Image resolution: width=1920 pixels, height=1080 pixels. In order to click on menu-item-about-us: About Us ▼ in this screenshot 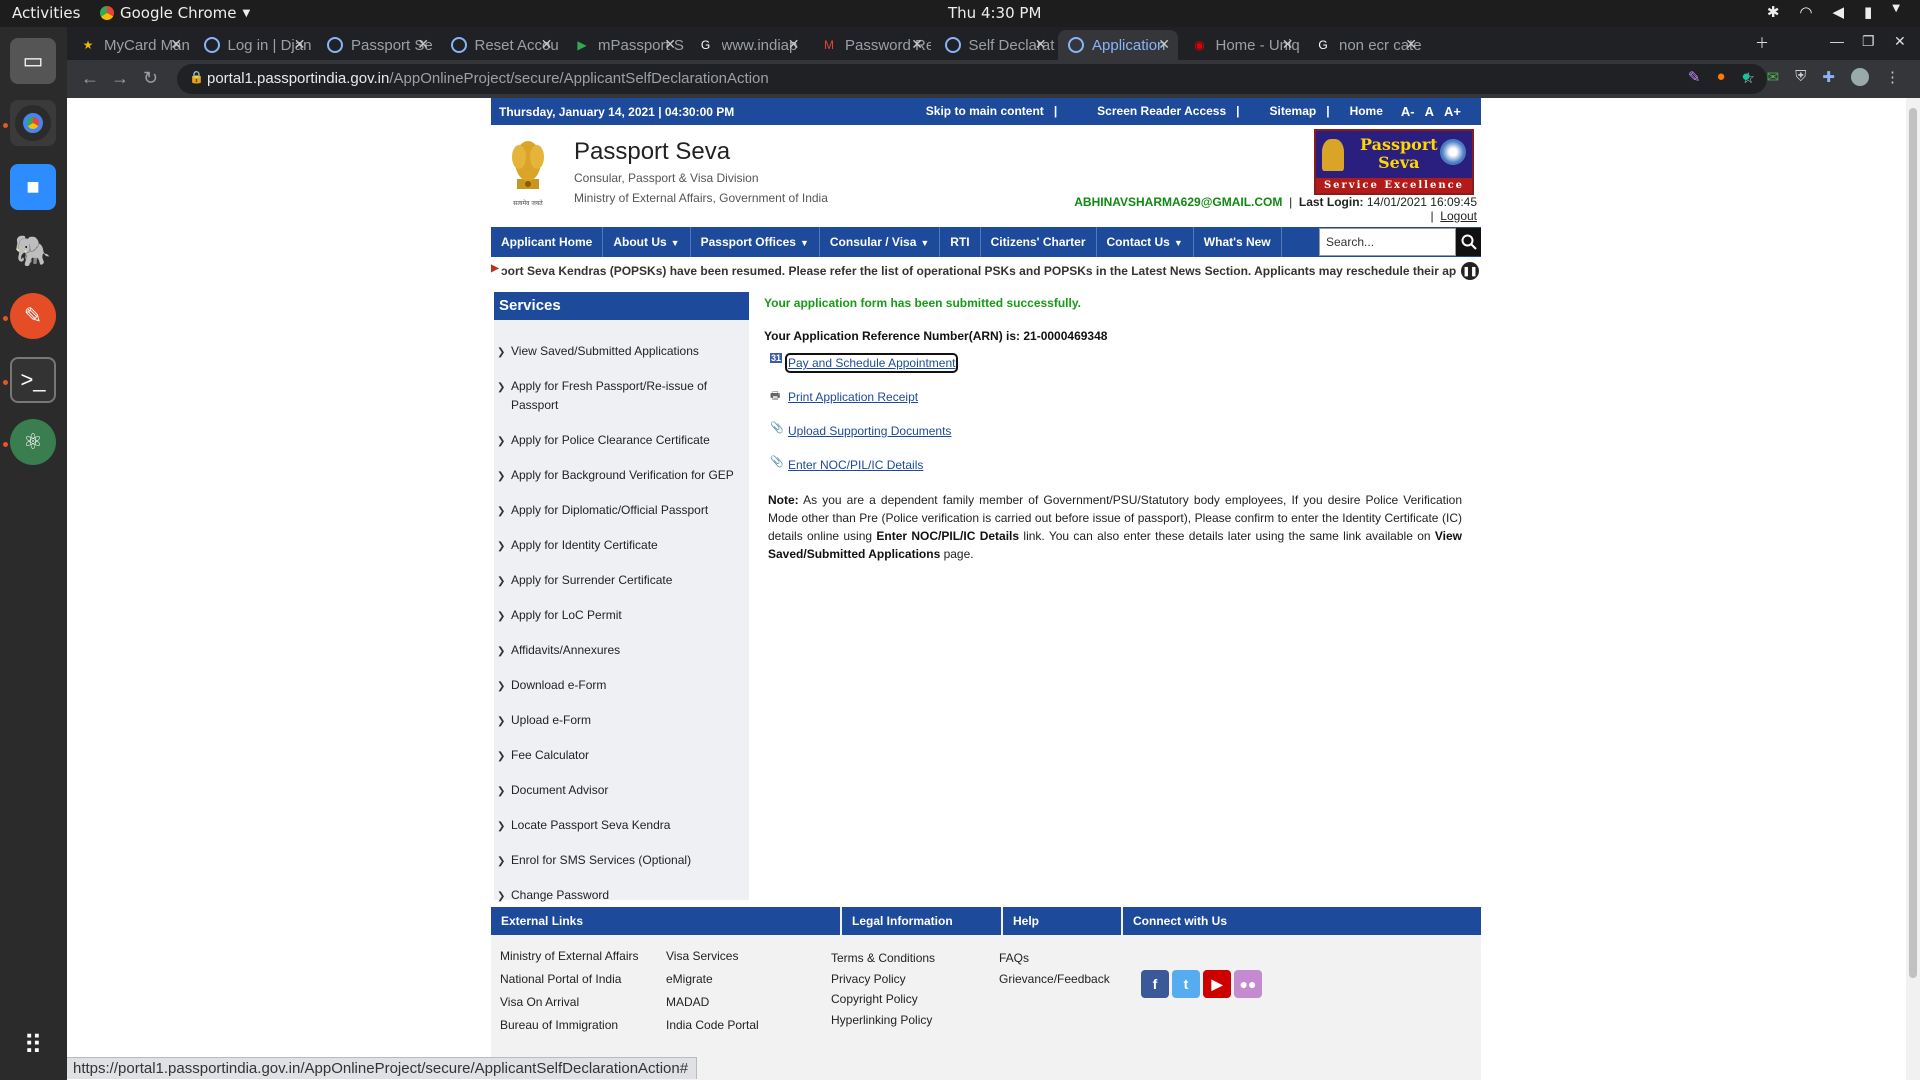, I will do `click(647, 242)`.